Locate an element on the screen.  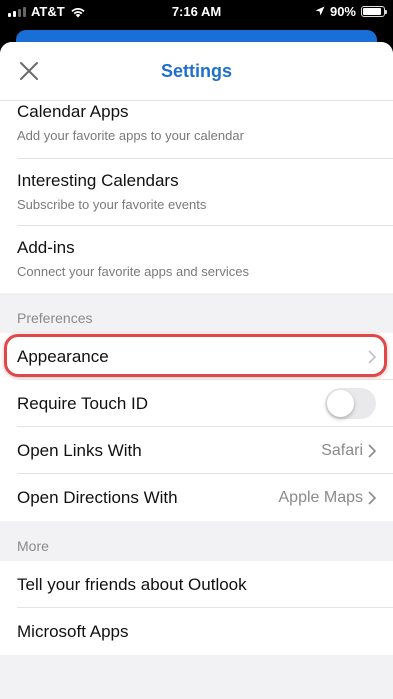
settings-row-tell-friends: Tell your friends about Outlook is located at coordinates (196, 584).